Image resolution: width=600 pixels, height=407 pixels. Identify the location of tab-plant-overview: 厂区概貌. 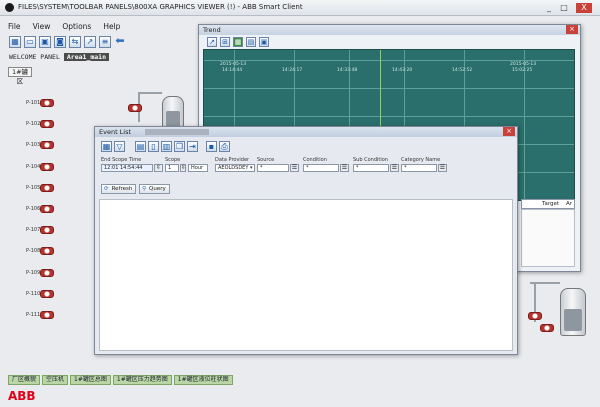
(24, 380).